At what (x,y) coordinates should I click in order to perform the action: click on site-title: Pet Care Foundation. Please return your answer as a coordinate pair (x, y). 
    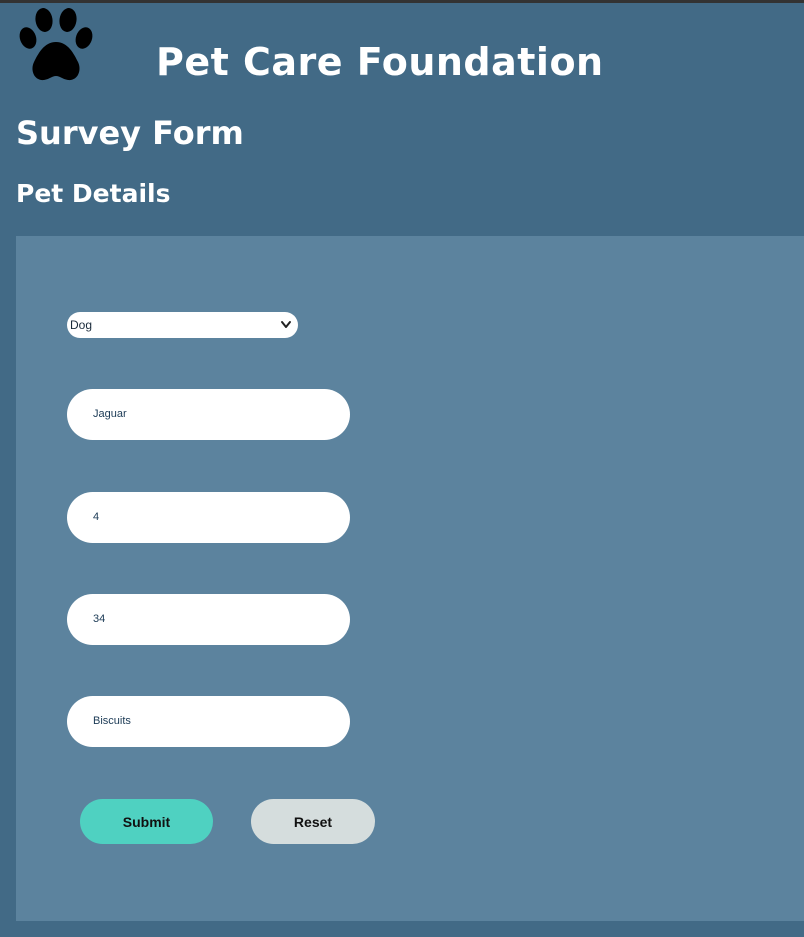
    Looking at the image, I should click on (380, 62).